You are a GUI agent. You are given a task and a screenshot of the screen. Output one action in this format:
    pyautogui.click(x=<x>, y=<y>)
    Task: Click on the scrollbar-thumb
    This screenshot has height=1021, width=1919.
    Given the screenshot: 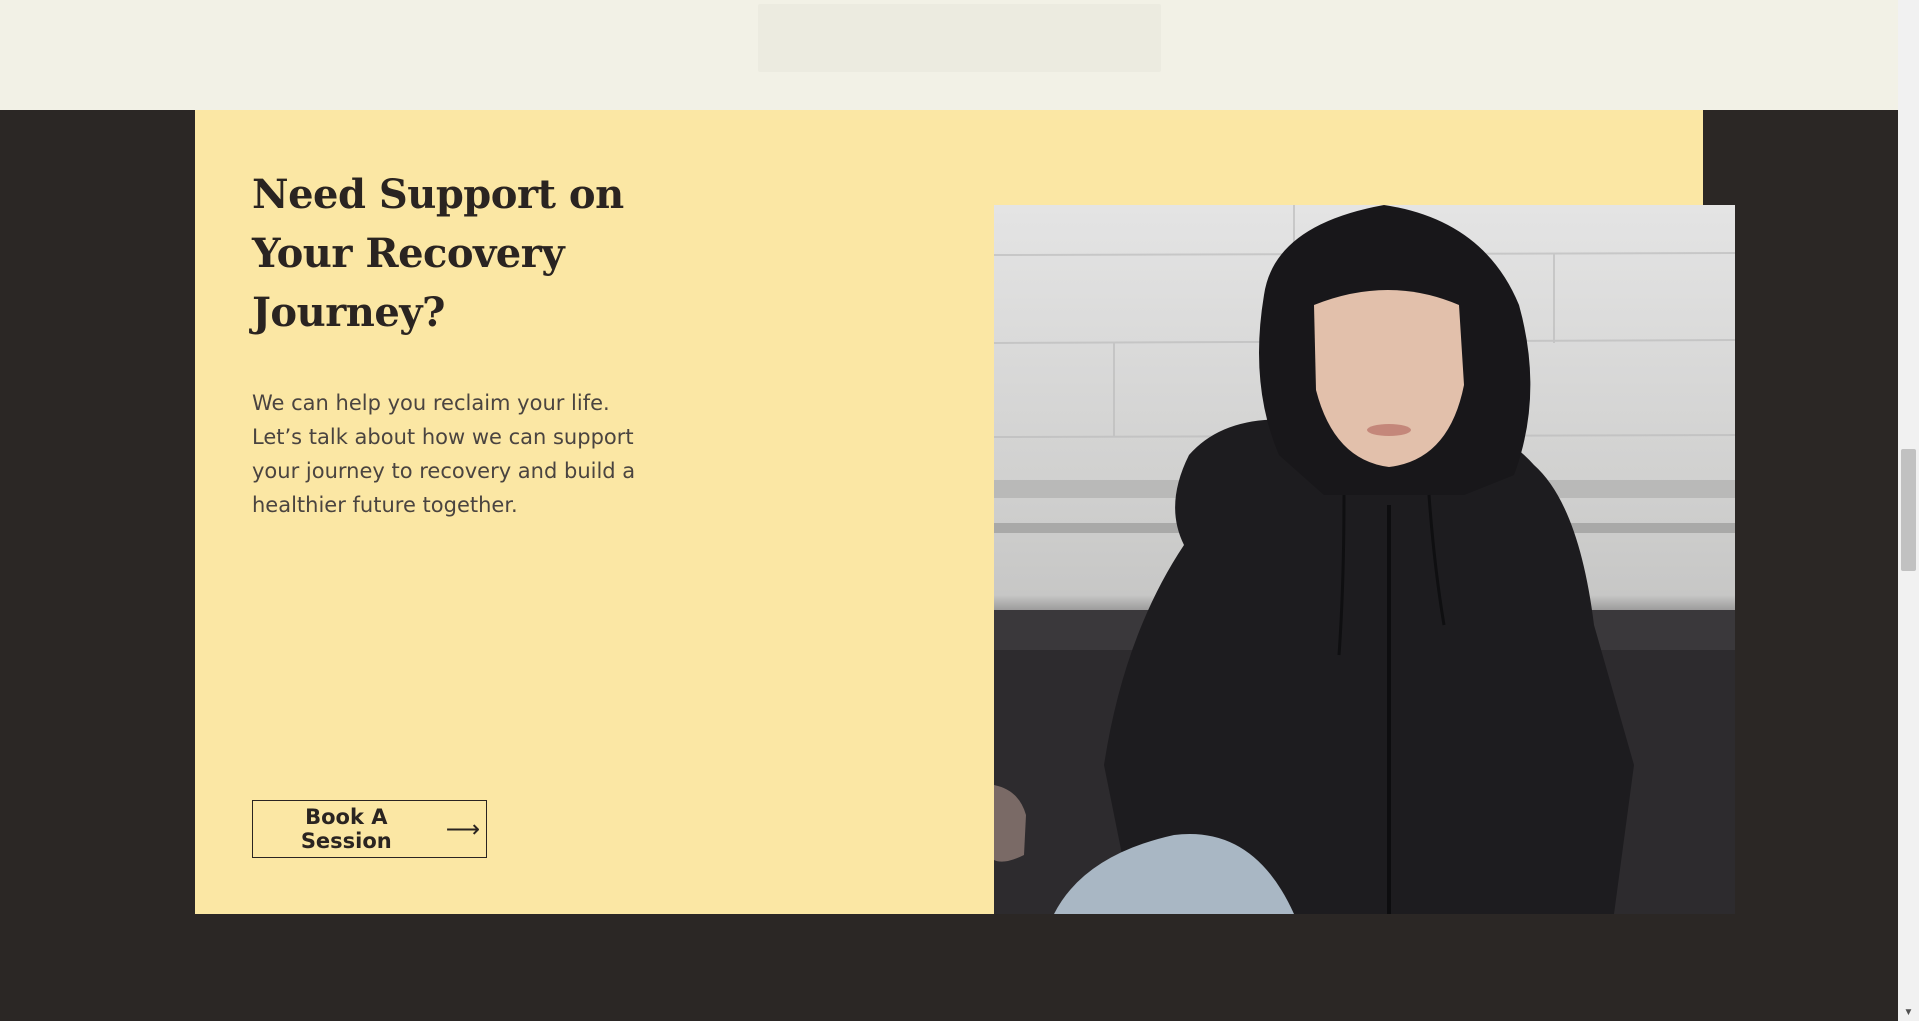 What is the action you would take?
    pyautogui.click(x=1908, y=510)
    